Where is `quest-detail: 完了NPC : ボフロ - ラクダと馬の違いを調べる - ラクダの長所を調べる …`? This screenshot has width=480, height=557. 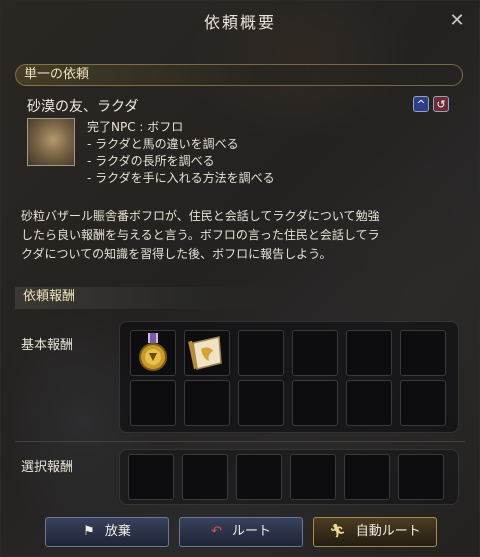
quest-detail: 完了NPC : ボフロ - ラクダと馬の違いを調べる - ラクダの長所を調べる … is located at coordinates (181, 153).